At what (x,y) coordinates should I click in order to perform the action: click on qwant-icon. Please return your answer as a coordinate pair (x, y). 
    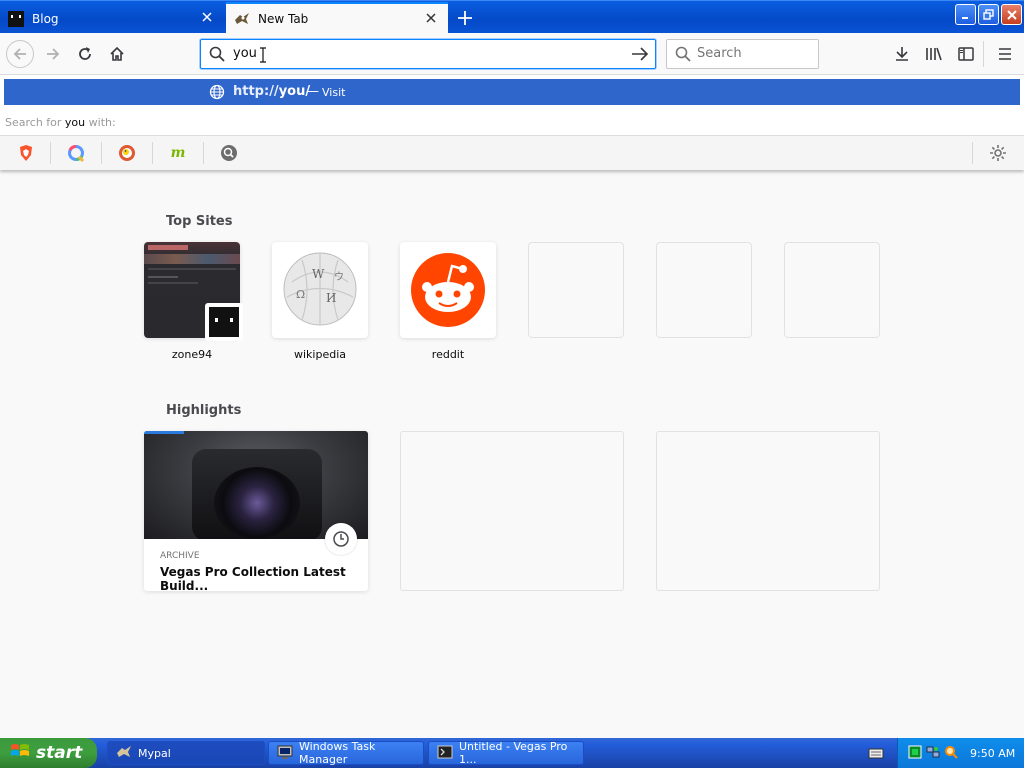
    Looking at the image, I should click on (76, 153).